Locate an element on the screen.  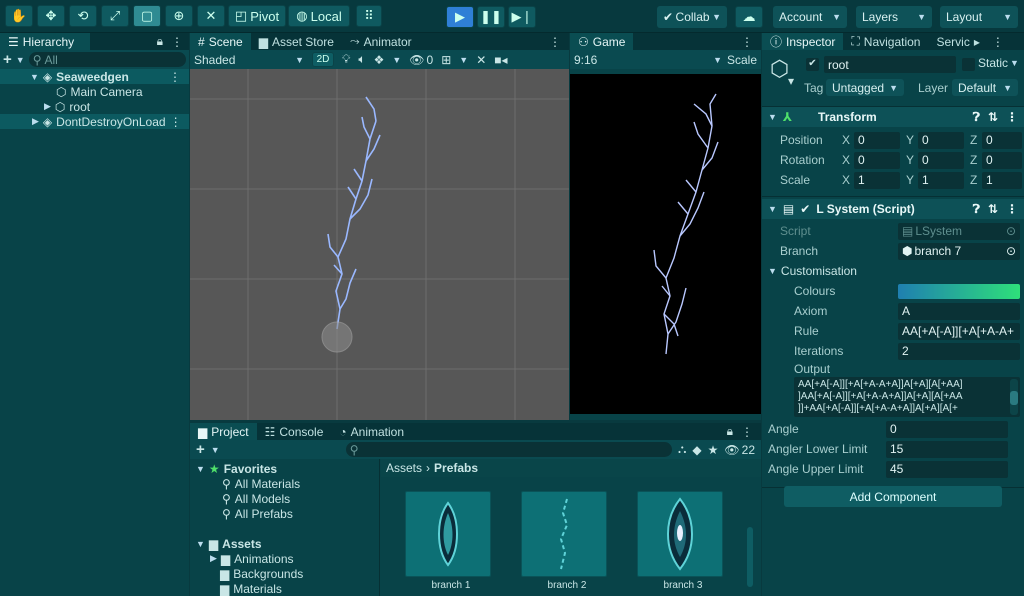
filter-type-icon: ⛬ is located at coordinates (682, 449).